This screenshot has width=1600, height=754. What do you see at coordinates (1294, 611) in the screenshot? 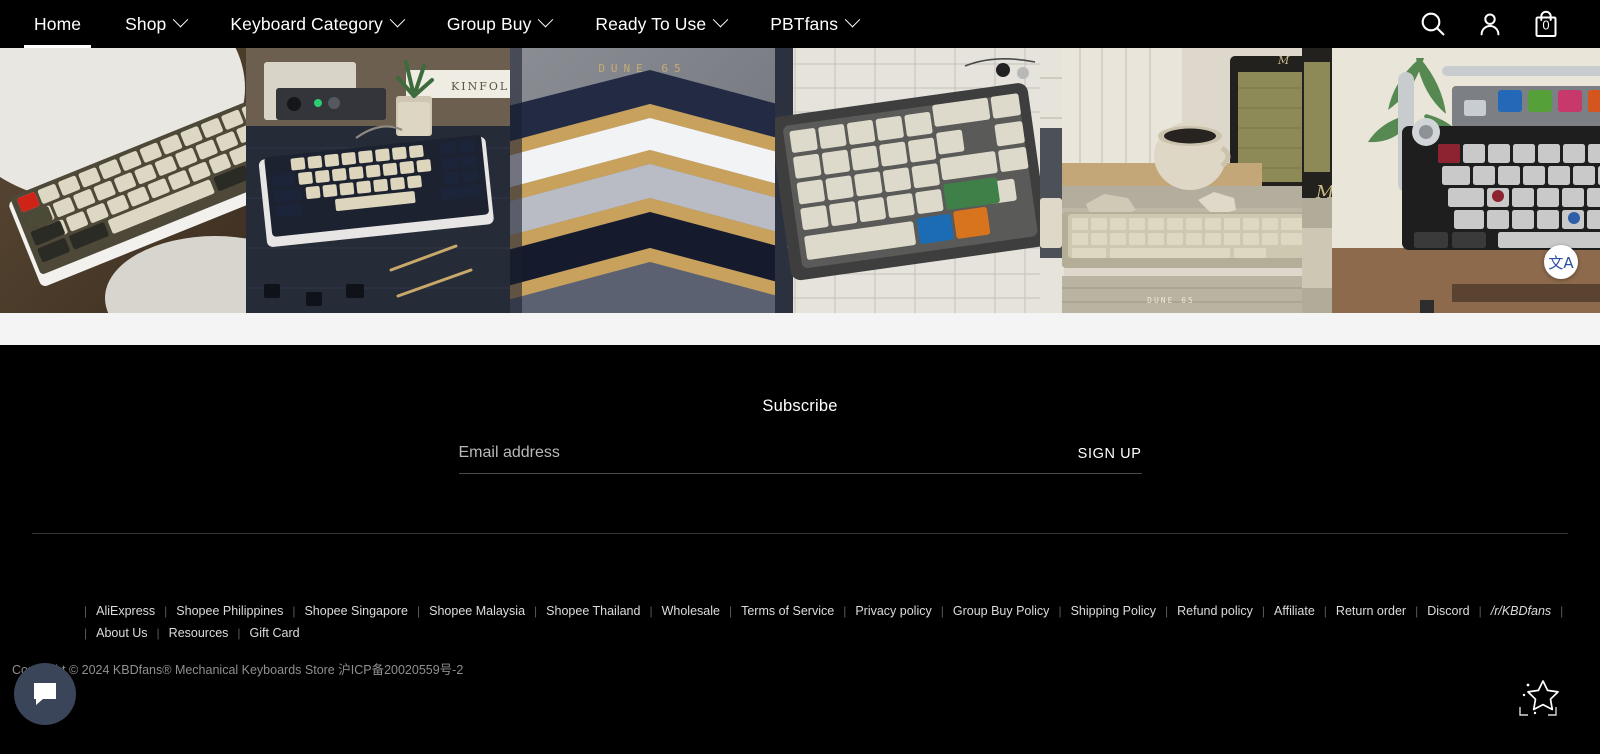
I see `footer-link-affiliate: Affiliate` at bounding box center [1294, 611].